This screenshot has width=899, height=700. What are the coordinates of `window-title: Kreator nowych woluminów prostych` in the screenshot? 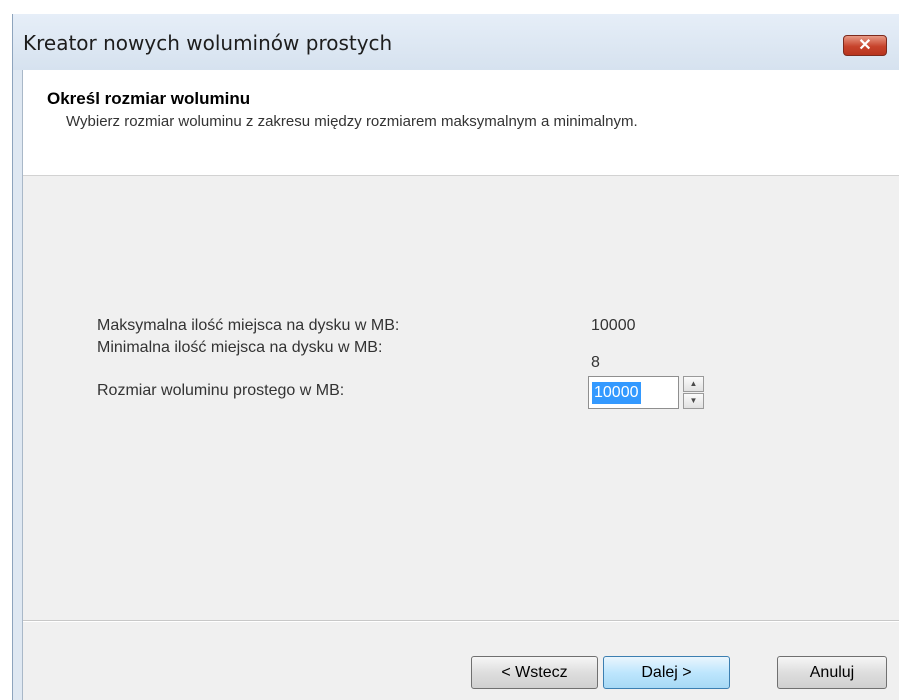 It's located at (208, 43).